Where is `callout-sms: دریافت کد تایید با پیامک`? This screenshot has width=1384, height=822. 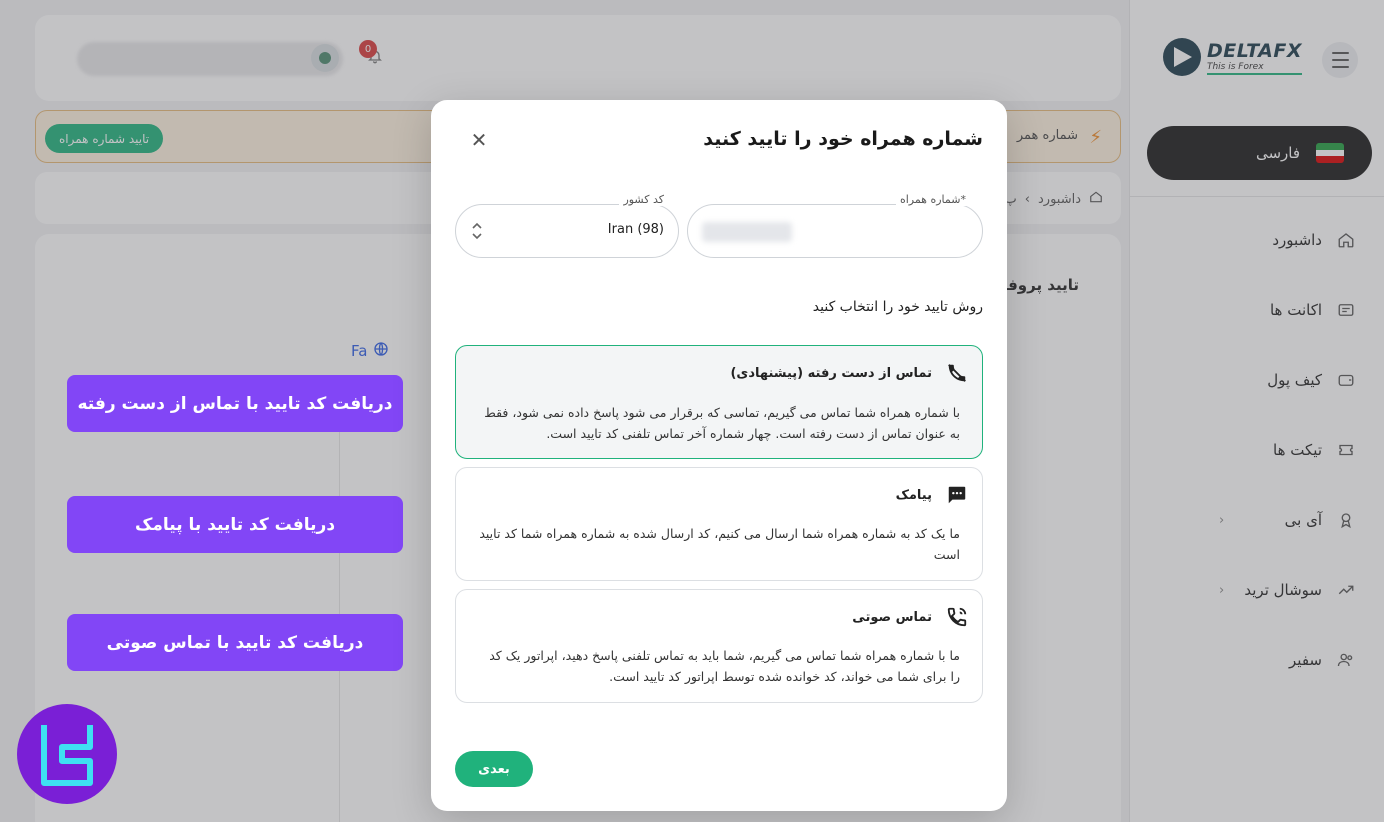 callout-sms: دریافت کد تایید با پیامک is located at coordinates (235, 524).